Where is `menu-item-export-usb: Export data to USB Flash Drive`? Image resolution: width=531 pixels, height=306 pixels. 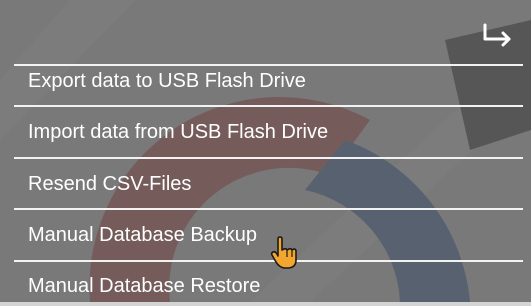
menu-item-export-usb: Export data to USB Flash Drive is located at coordinates (268, 81).